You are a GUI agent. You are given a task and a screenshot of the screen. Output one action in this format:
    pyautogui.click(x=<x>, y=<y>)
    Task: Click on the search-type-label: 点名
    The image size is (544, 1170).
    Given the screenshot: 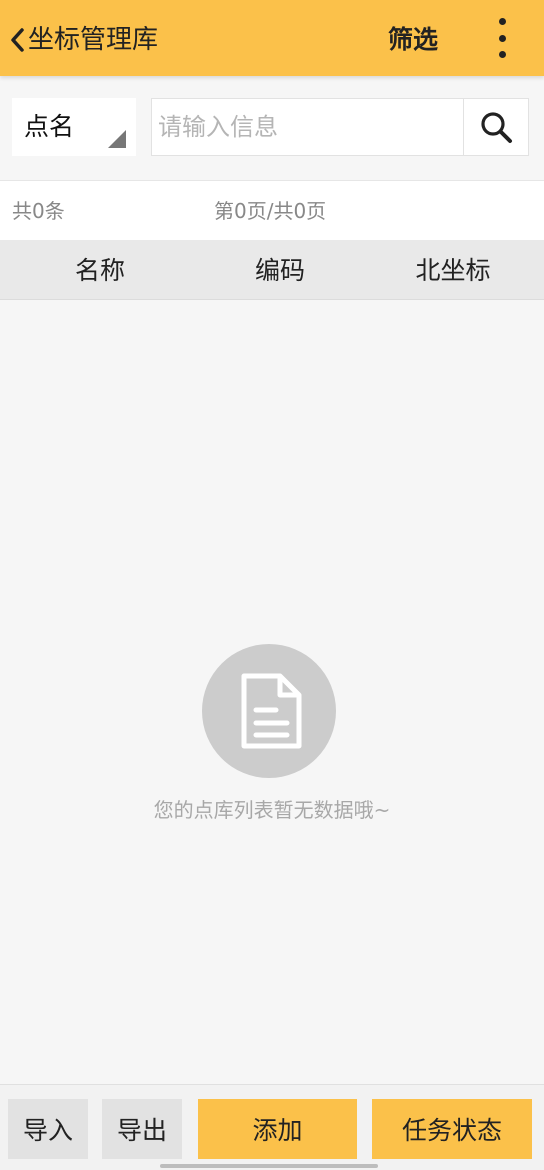 What is the action you would take?
    pyautogui.click(x=49, y=126)
    